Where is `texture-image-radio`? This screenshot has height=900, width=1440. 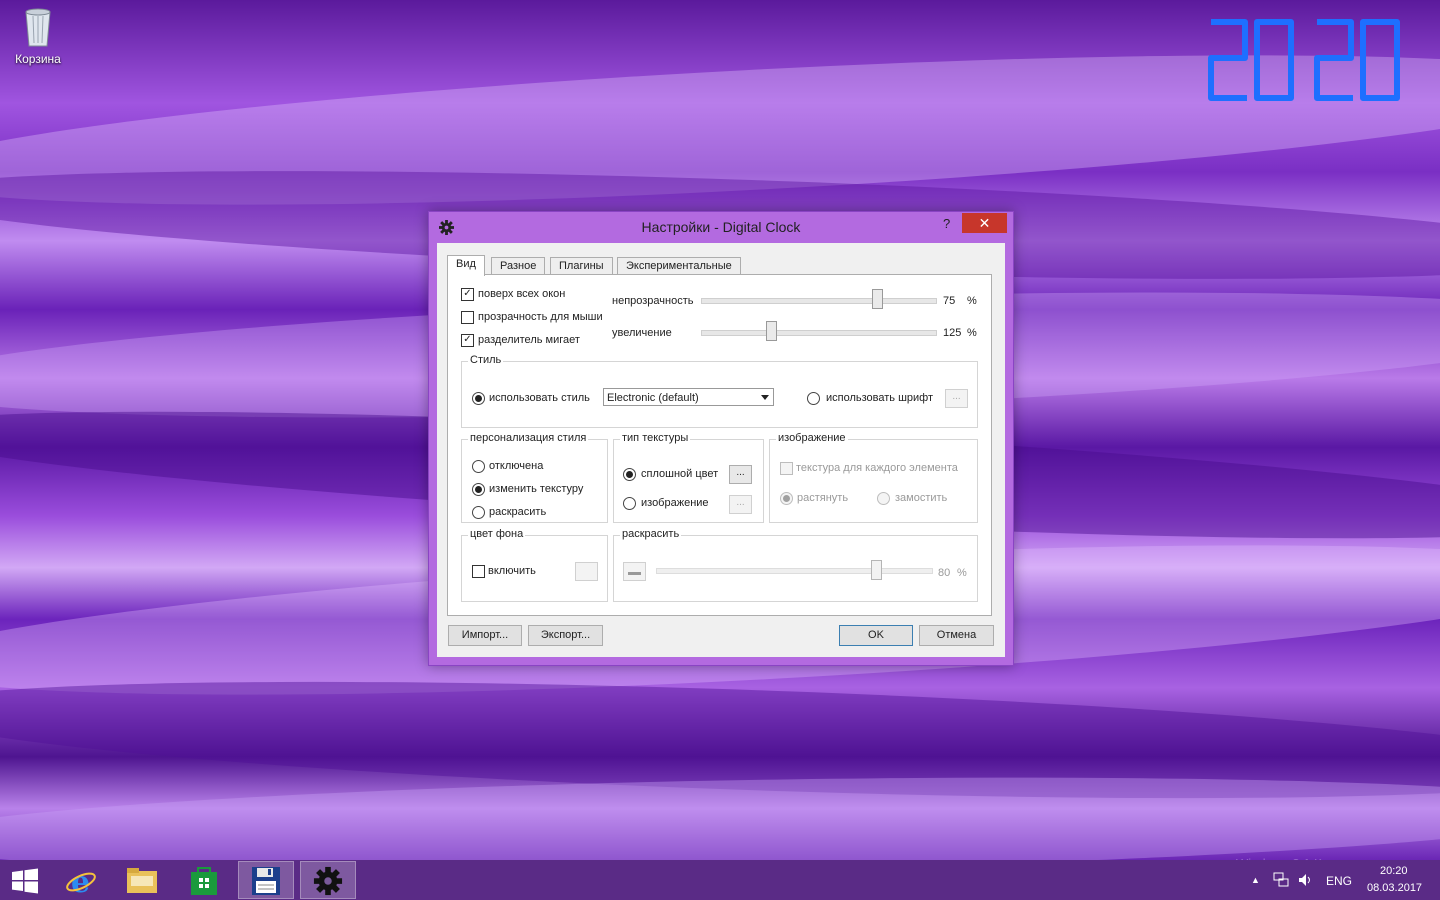
texture-image-radio is located at coordinates (629, 503).